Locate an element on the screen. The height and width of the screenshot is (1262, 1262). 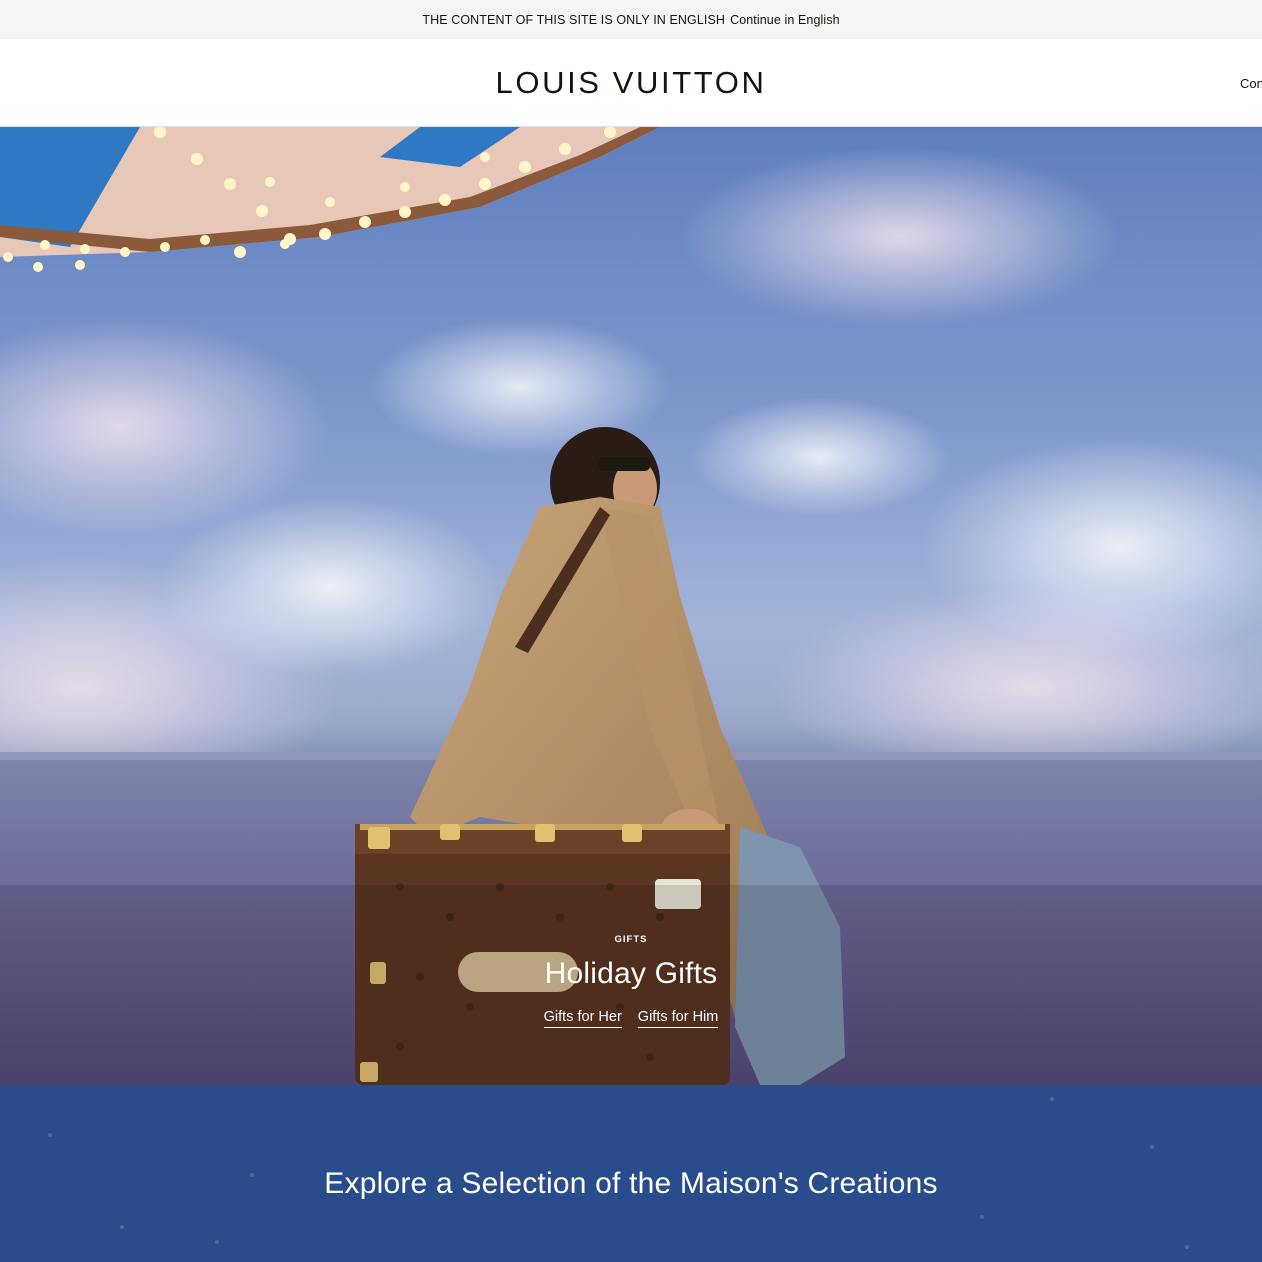
hero-title: Holiday Gifts is located at coordinates (631, 974).